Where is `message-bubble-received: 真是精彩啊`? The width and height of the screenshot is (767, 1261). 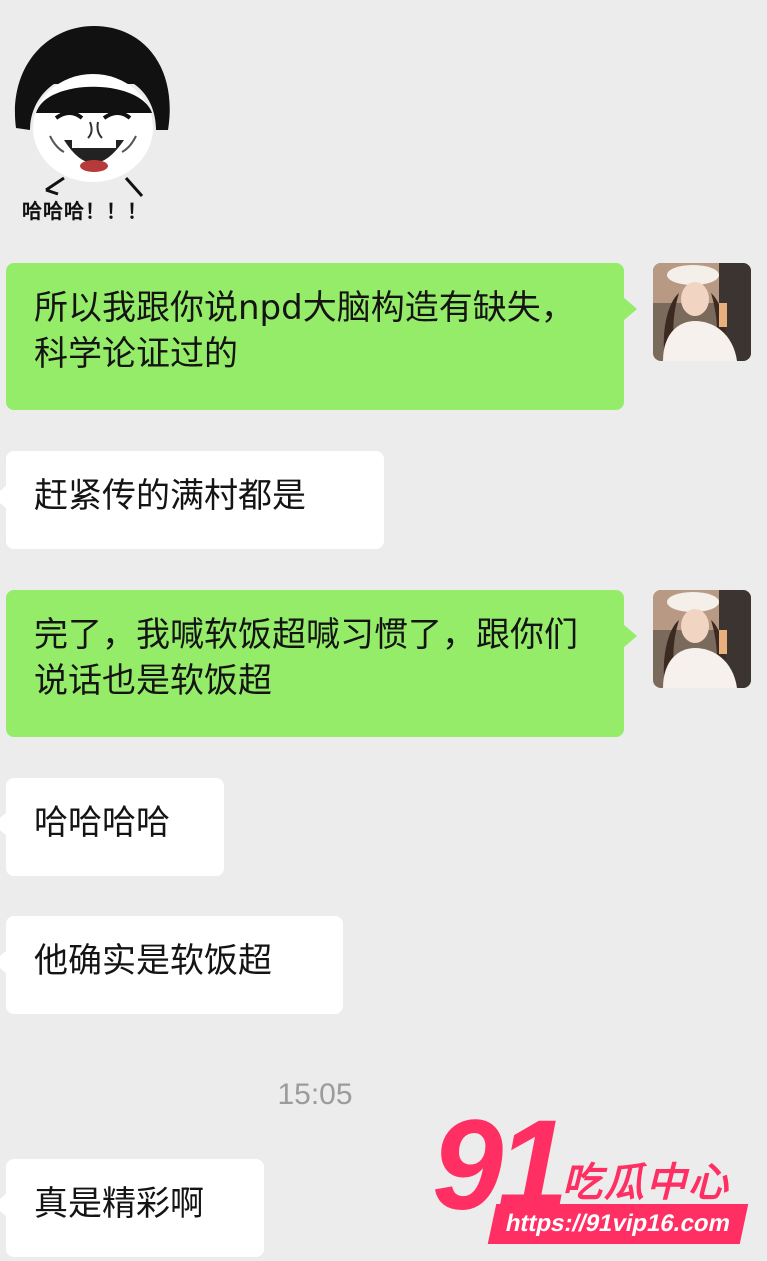 message-bubble-received: 真是精彩啊 is located at coordinates (132, 1208).